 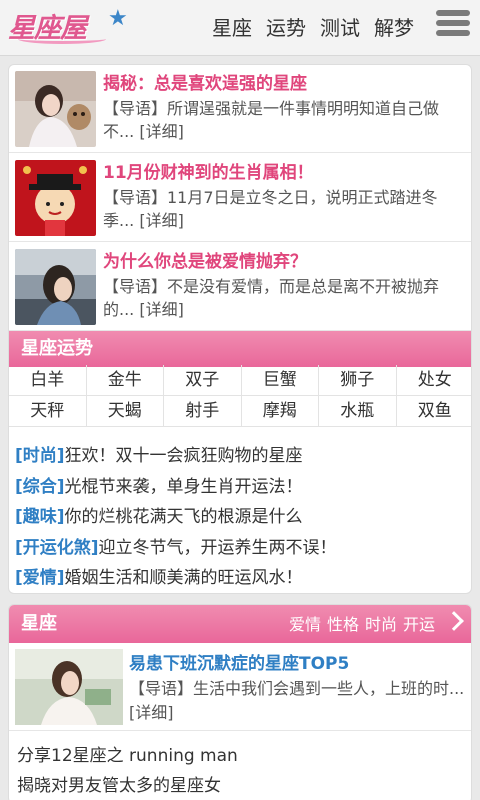 I want to click on fortune-section-header: 星座运势, so click(x=240, y=349).